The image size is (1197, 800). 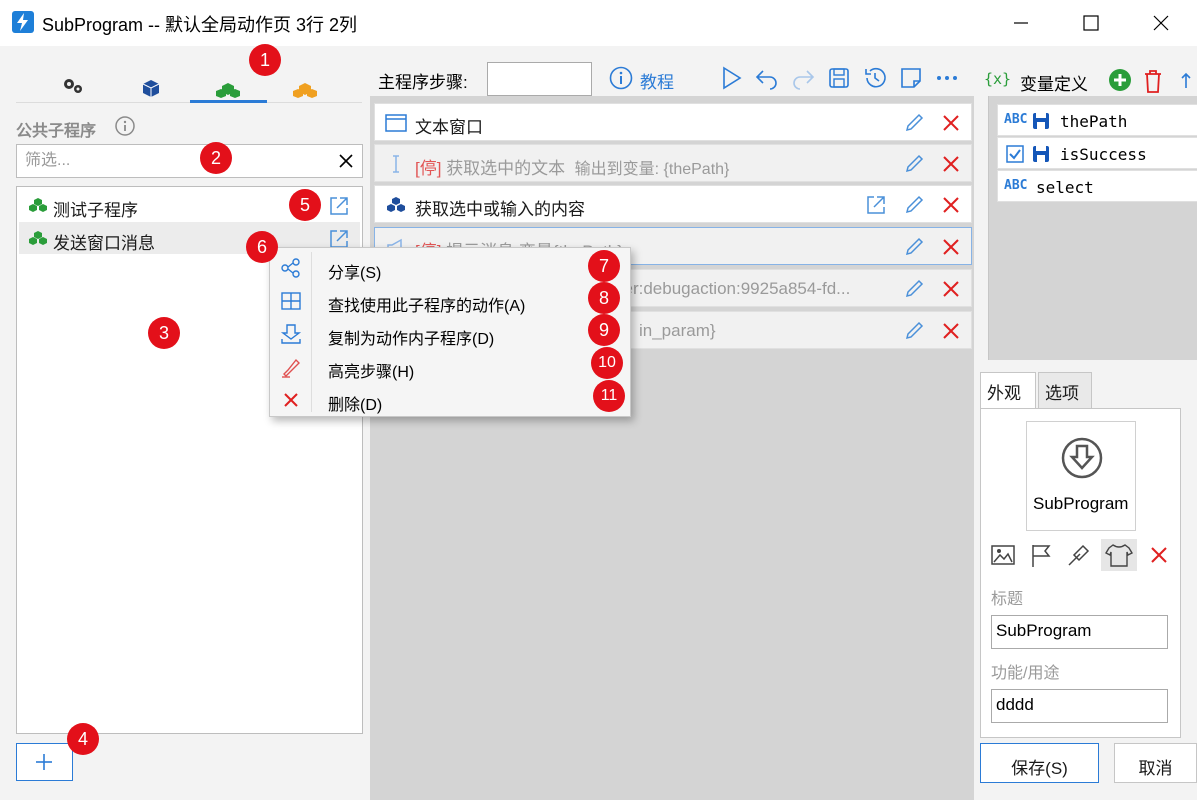 I want to click on share-icon, so click(x=291, y=268).